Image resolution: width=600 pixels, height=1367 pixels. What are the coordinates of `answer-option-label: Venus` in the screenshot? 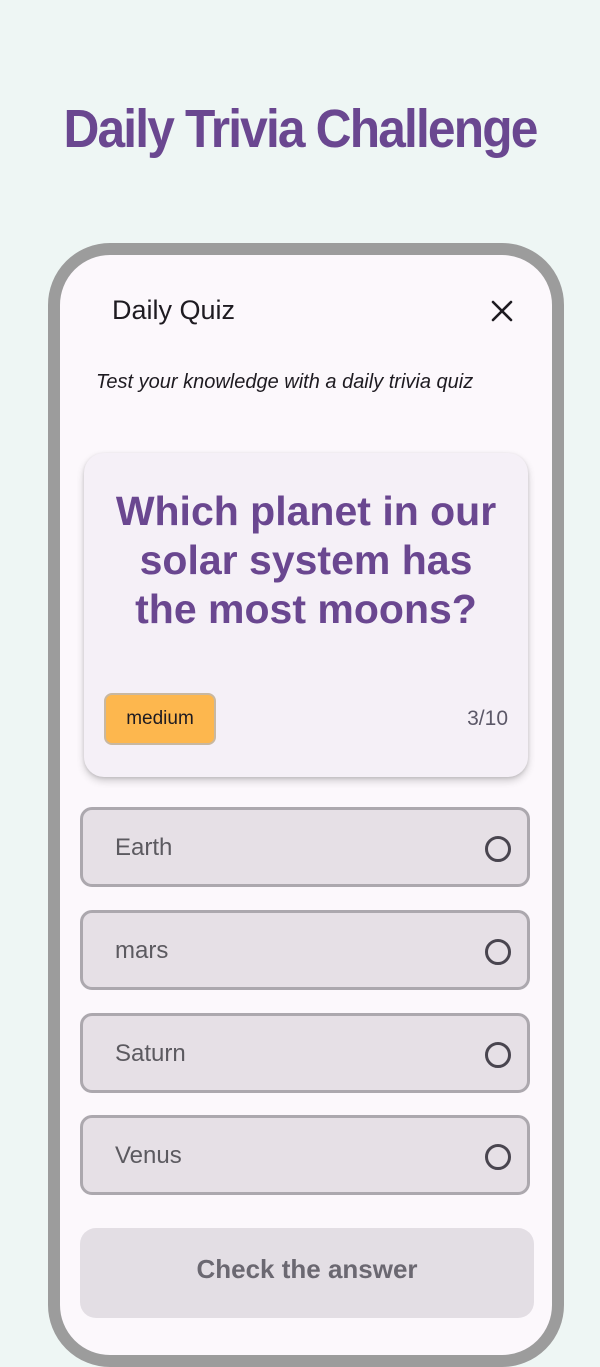 It's located at (148, 1155).